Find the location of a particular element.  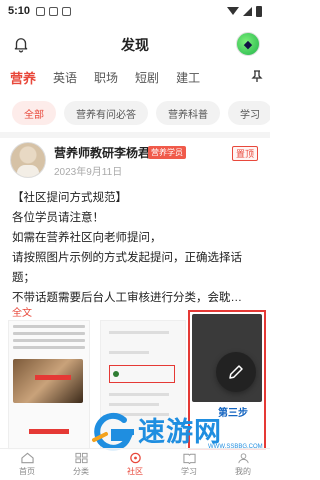

battery-icon is located at coordinates (259, 11).